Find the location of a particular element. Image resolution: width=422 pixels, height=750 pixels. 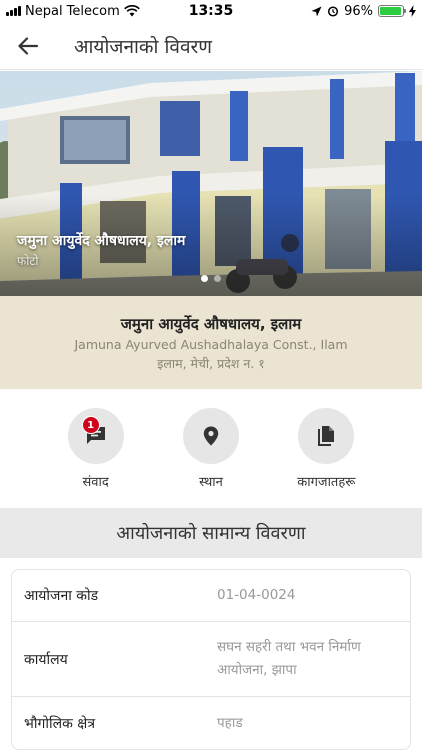

status-time: 13:35 is located at coordinates (211, 11).